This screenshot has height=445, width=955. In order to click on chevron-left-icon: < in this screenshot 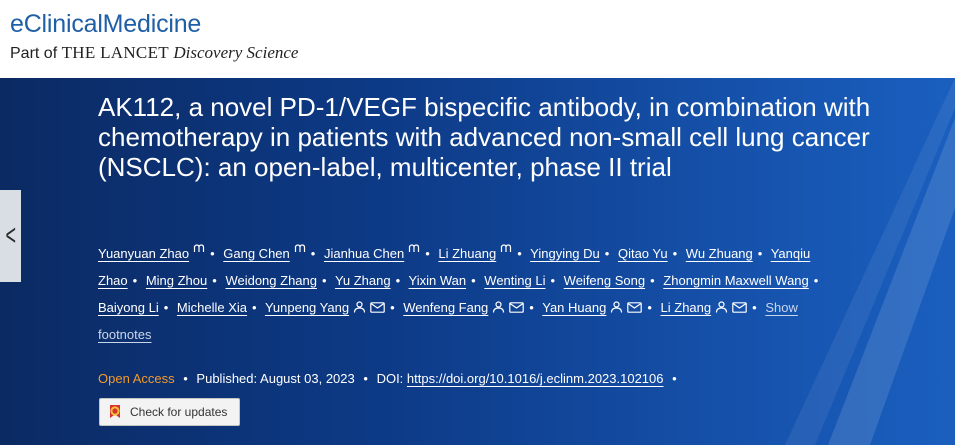, I will do `click(10, 235)`.